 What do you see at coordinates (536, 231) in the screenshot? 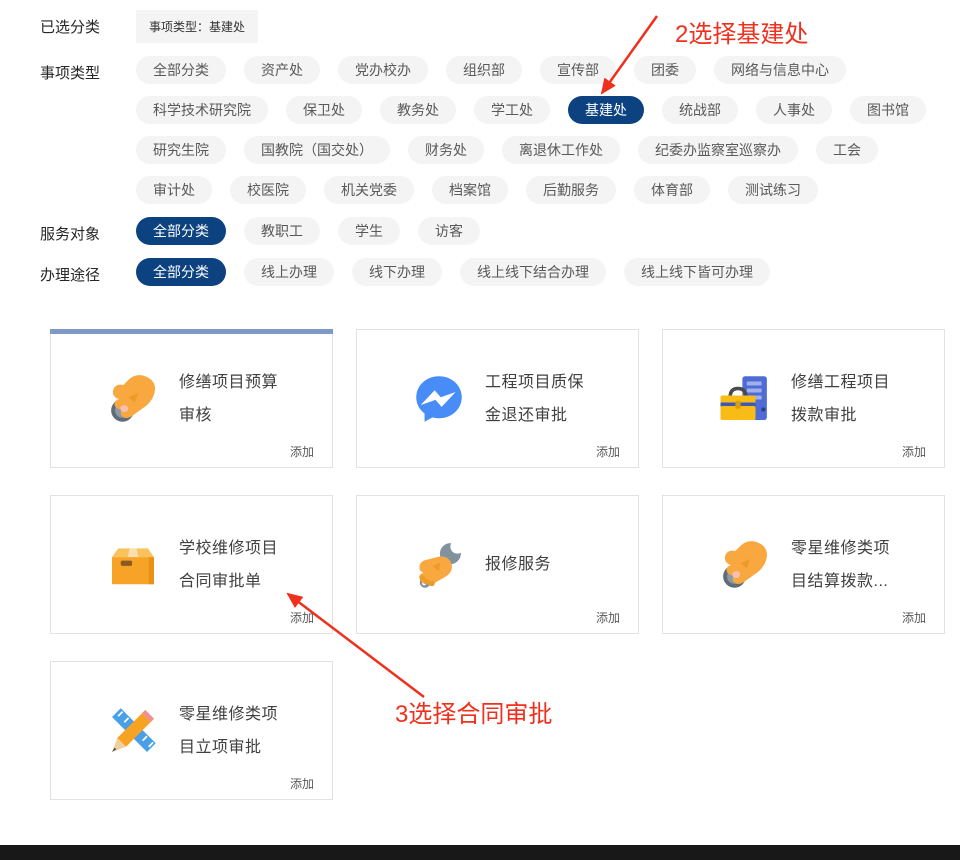
I see `chip-list-service-target: 全部分类 教职工 学生 访客` at bounding box center [536, 231].